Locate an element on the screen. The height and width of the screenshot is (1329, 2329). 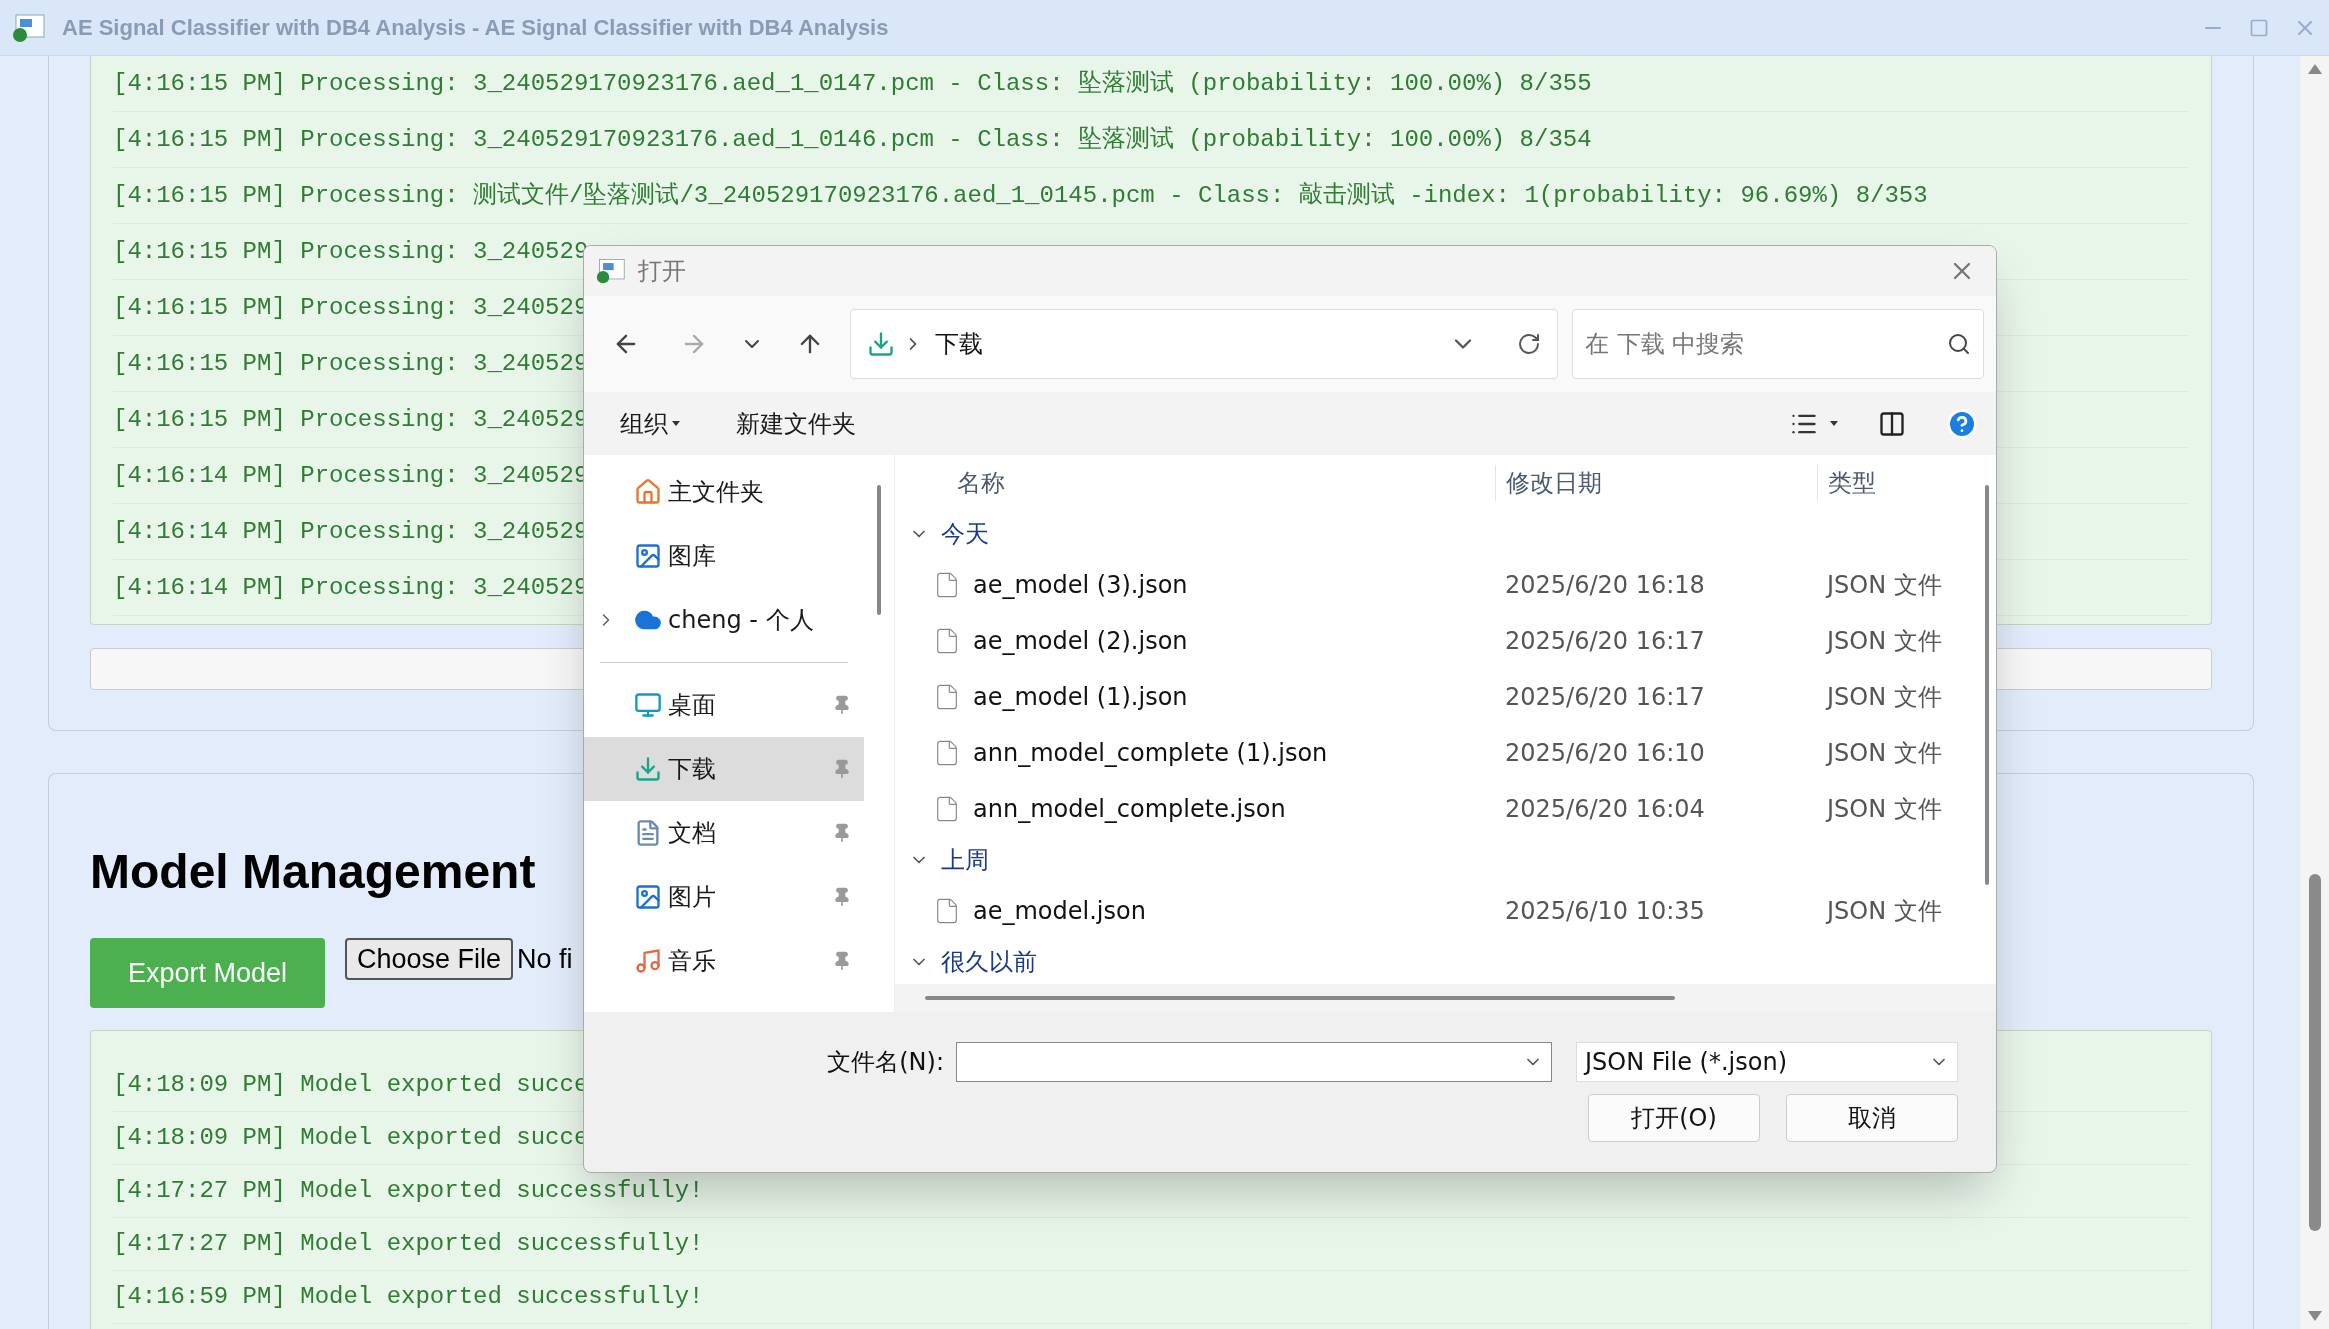
address-bar: 下载 is located at coordinates (1204, 344).